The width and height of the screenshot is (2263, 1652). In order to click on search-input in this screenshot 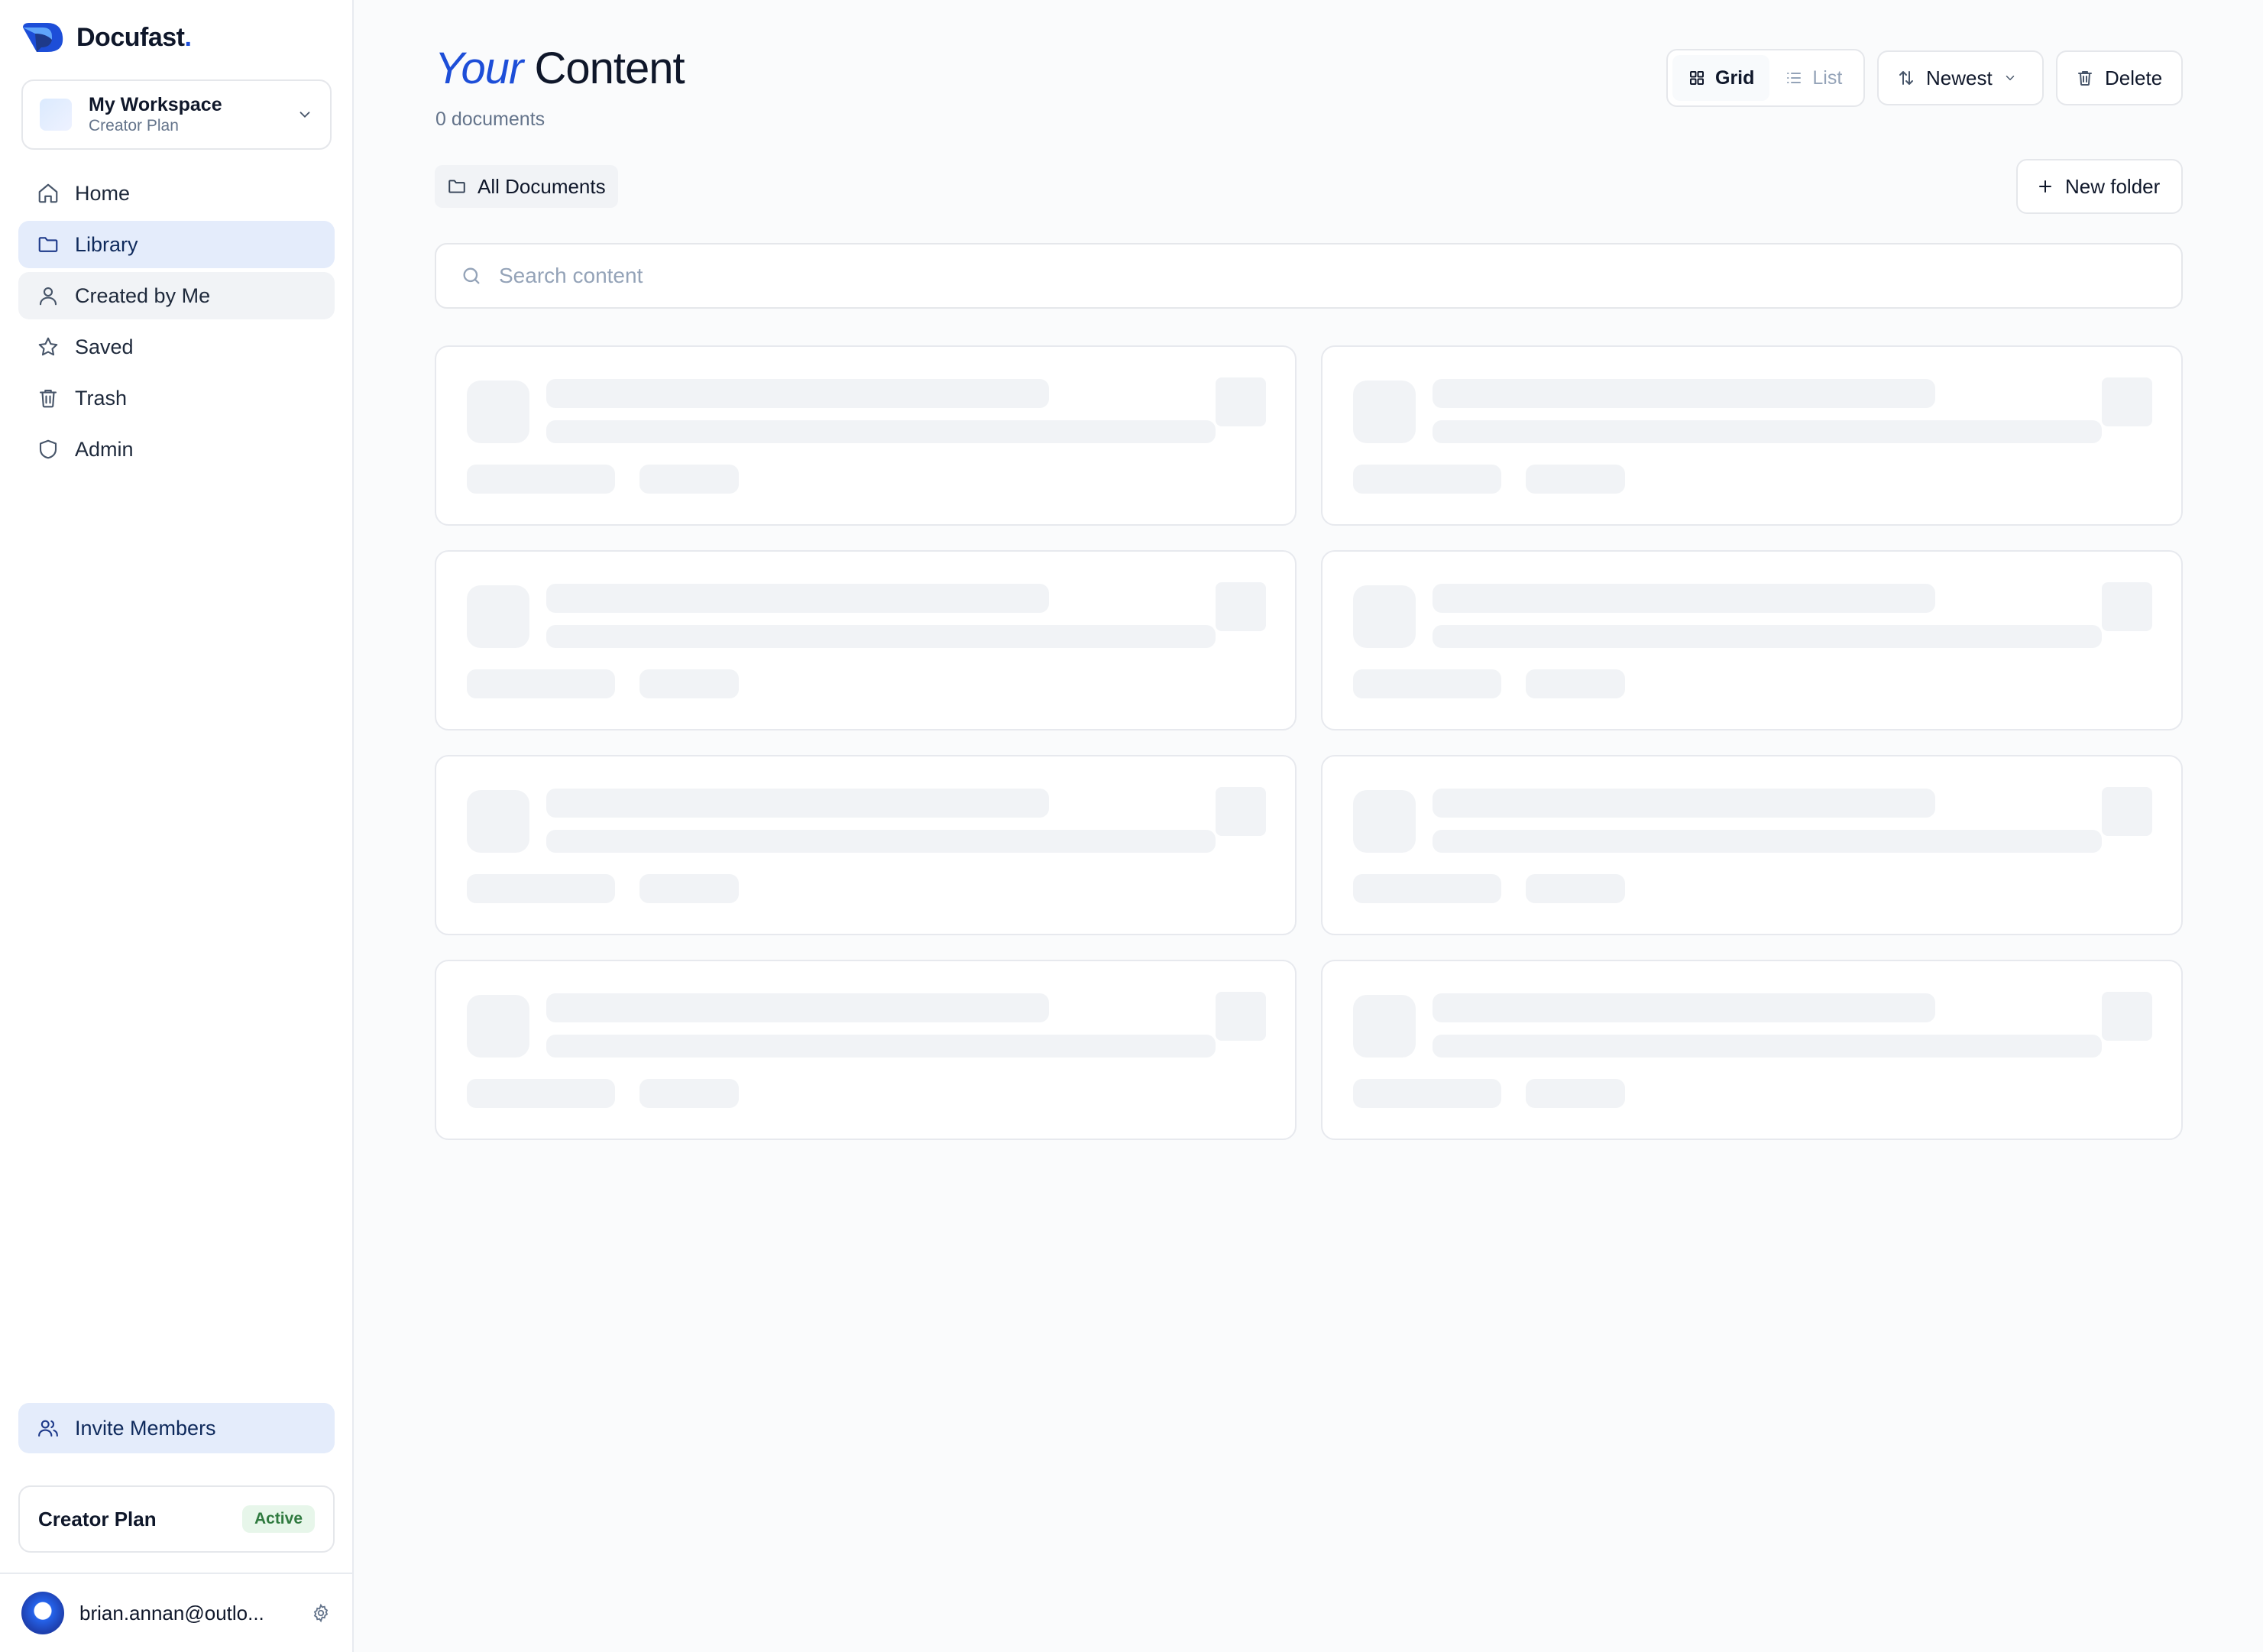, I will do `click(1328, 276)`.